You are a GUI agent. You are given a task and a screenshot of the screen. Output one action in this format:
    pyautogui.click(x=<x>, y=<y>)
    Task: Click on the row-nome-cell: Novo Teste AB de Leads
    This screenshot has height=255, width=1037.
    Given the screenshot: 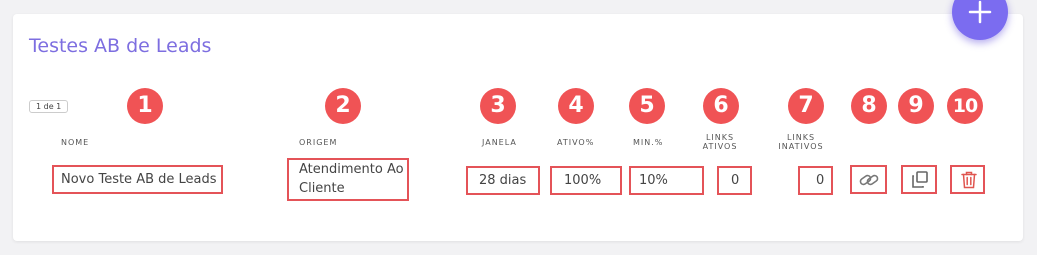 What is the action you would take?
    pyautogui.click(x=137, y=179)
    